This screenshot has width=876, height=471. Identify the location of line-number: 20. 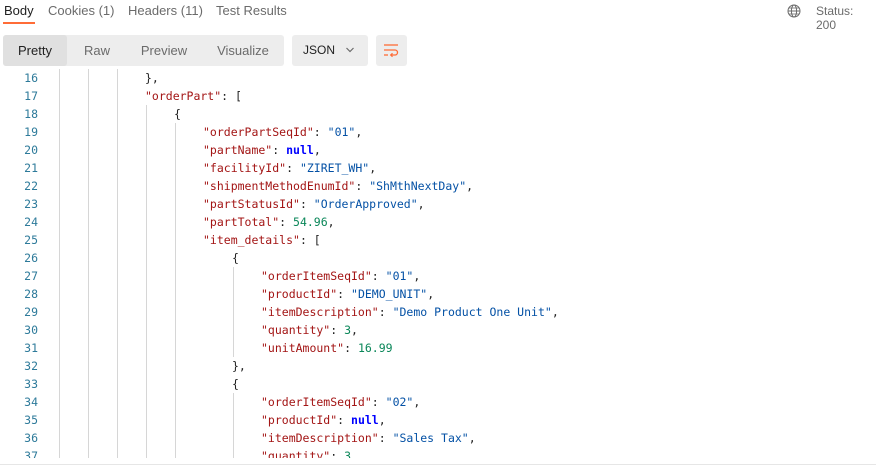
(31, 150).